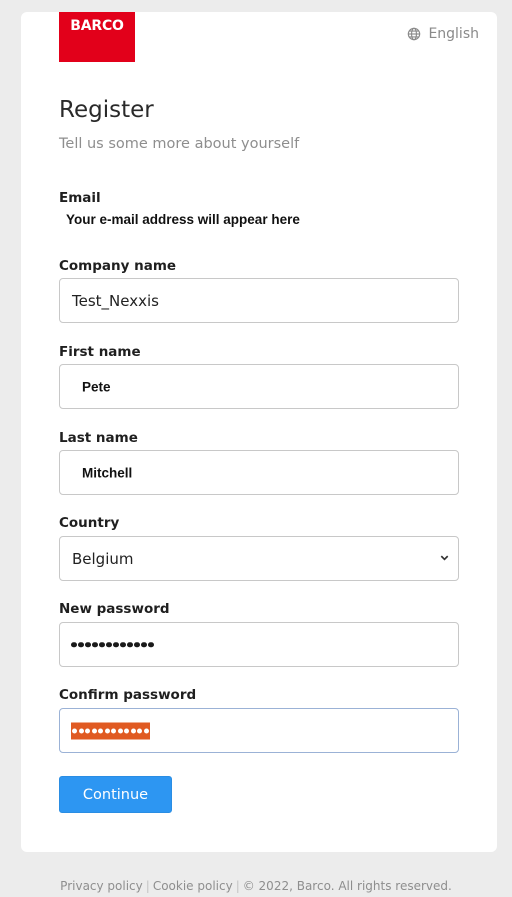  I want to click on language-label: English, so click(453, 34).